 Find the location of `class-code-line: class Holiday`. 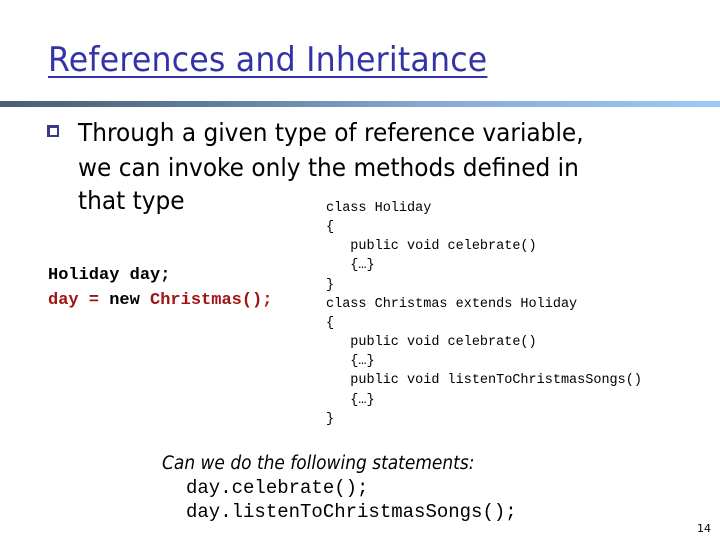

class-code-line: class Holiday is located at coordinates (379, 208).